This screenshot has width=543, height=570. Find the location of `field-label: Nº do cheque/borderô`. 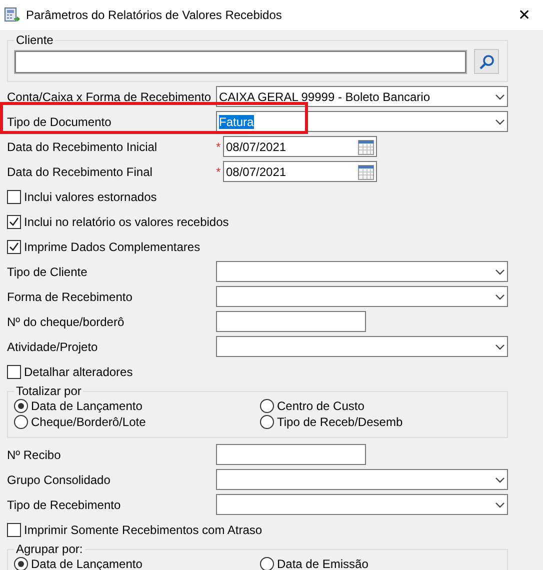

field-label: Nº do cheque/borderô is located at coordinates (66, 321).